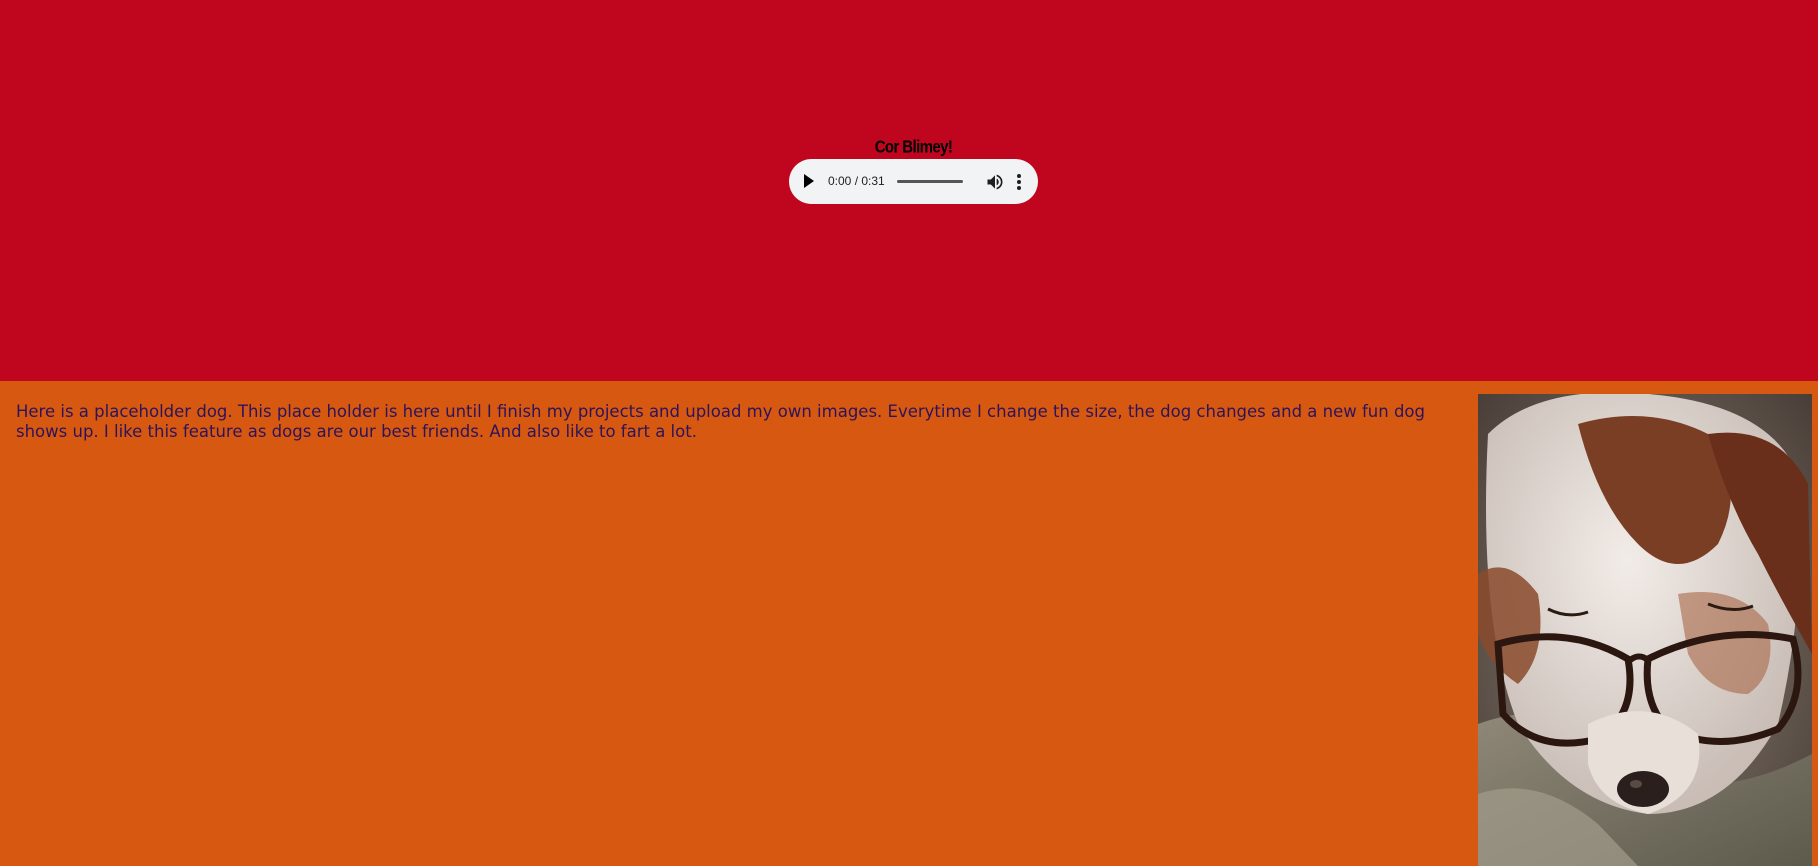 This screenshot has height=866, width=1818. Describe the element at coordinates (809, 181) in the screenshot. I see `play-icon` at that location.